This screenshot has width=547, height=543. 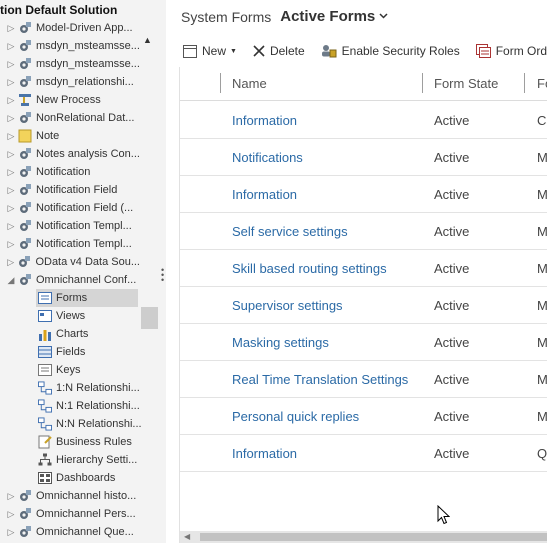 What do you see at coordinates (87, 316) in the screenshot?
I see `tree-child-views: Views` at bounding box center [87, 316].